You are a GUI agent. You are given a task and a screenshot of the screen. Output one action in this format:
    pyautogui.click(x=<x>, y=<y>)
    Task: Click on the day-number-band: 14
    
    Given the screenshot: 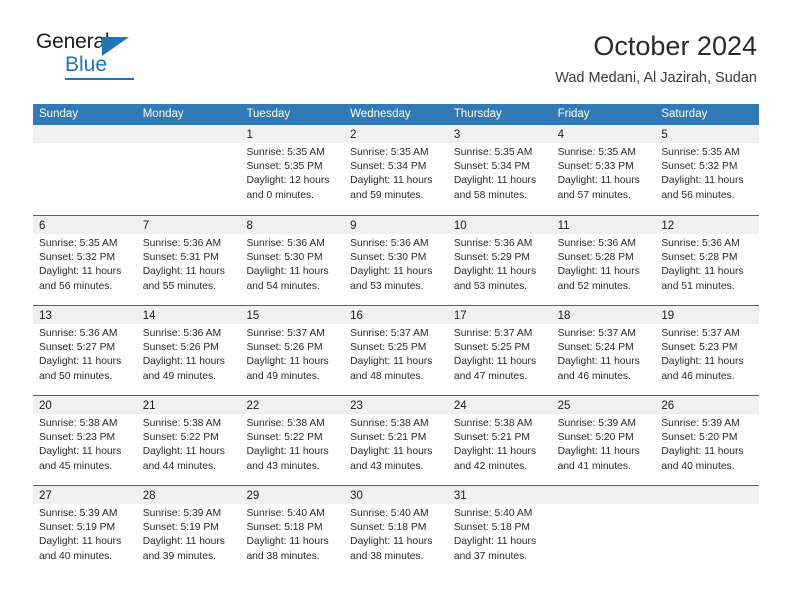 What is the action you would take?
    pyautogui.click(x=188, y=315)
    